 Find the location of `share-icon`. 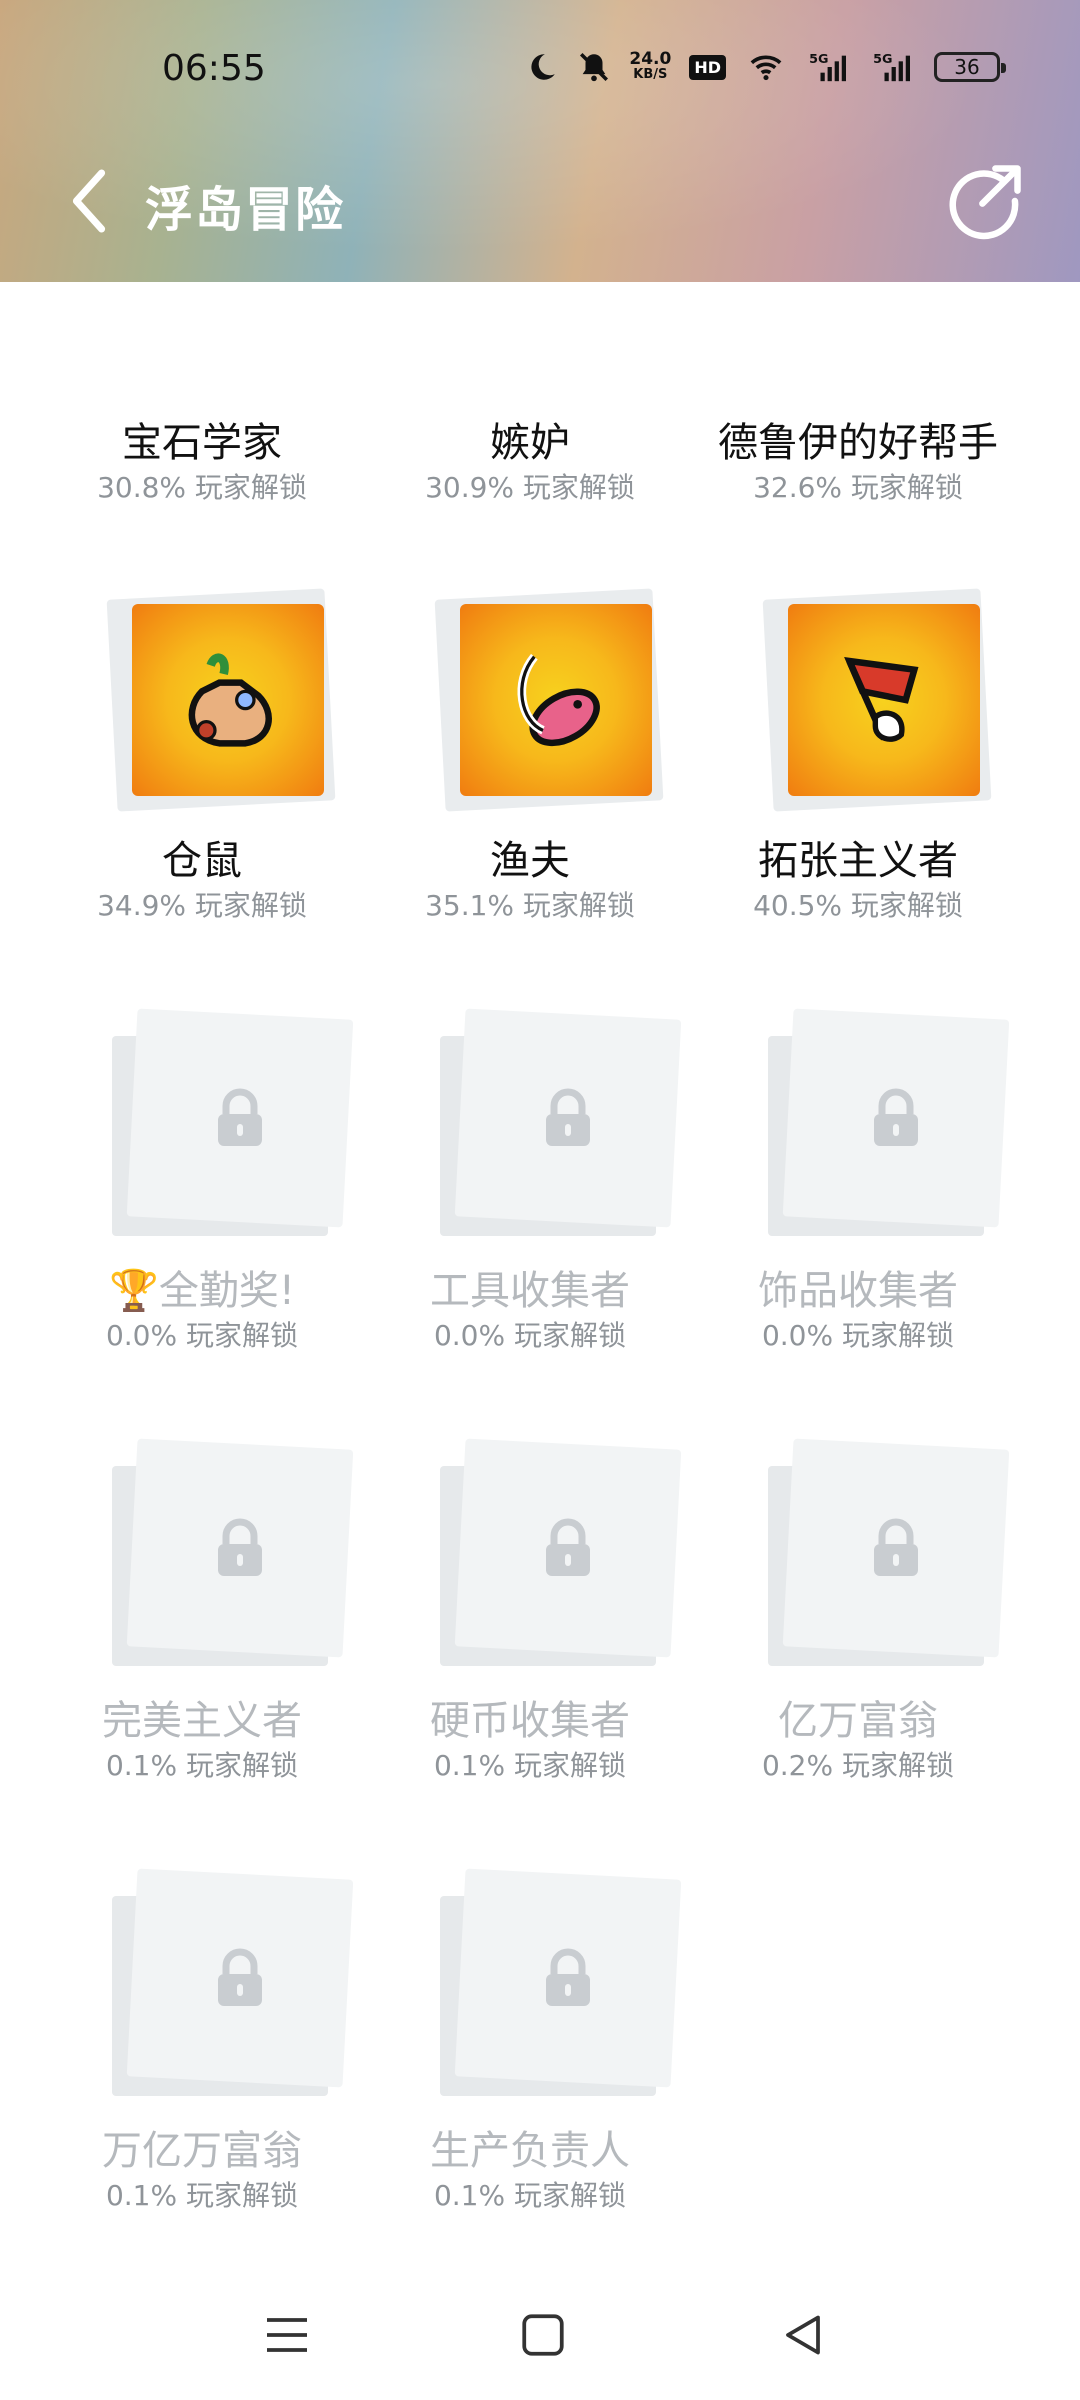

share-icon is located at coordinates (985, 201).